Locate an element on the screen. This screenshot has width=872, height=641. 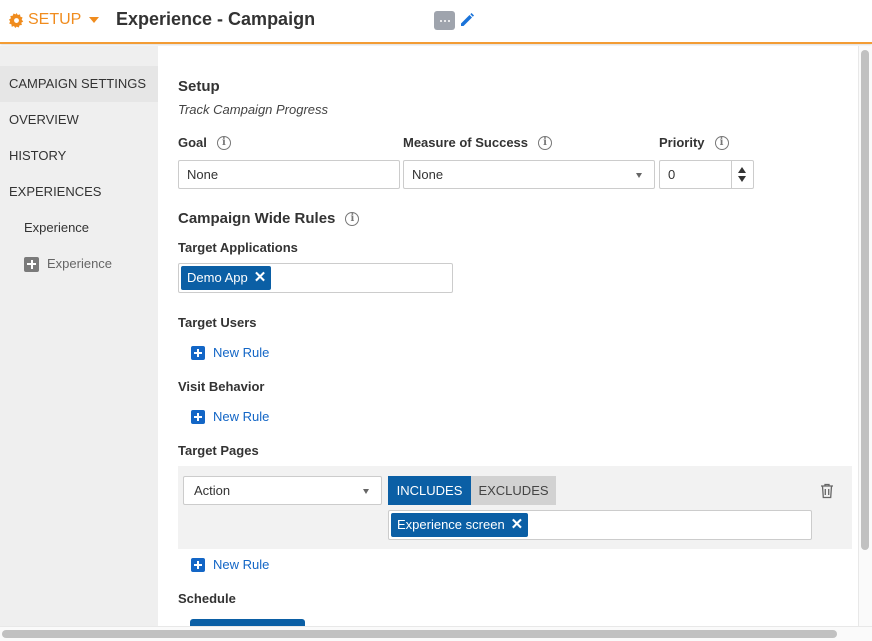
measure-label: Measure of Success is located at coordinates (466, 142).